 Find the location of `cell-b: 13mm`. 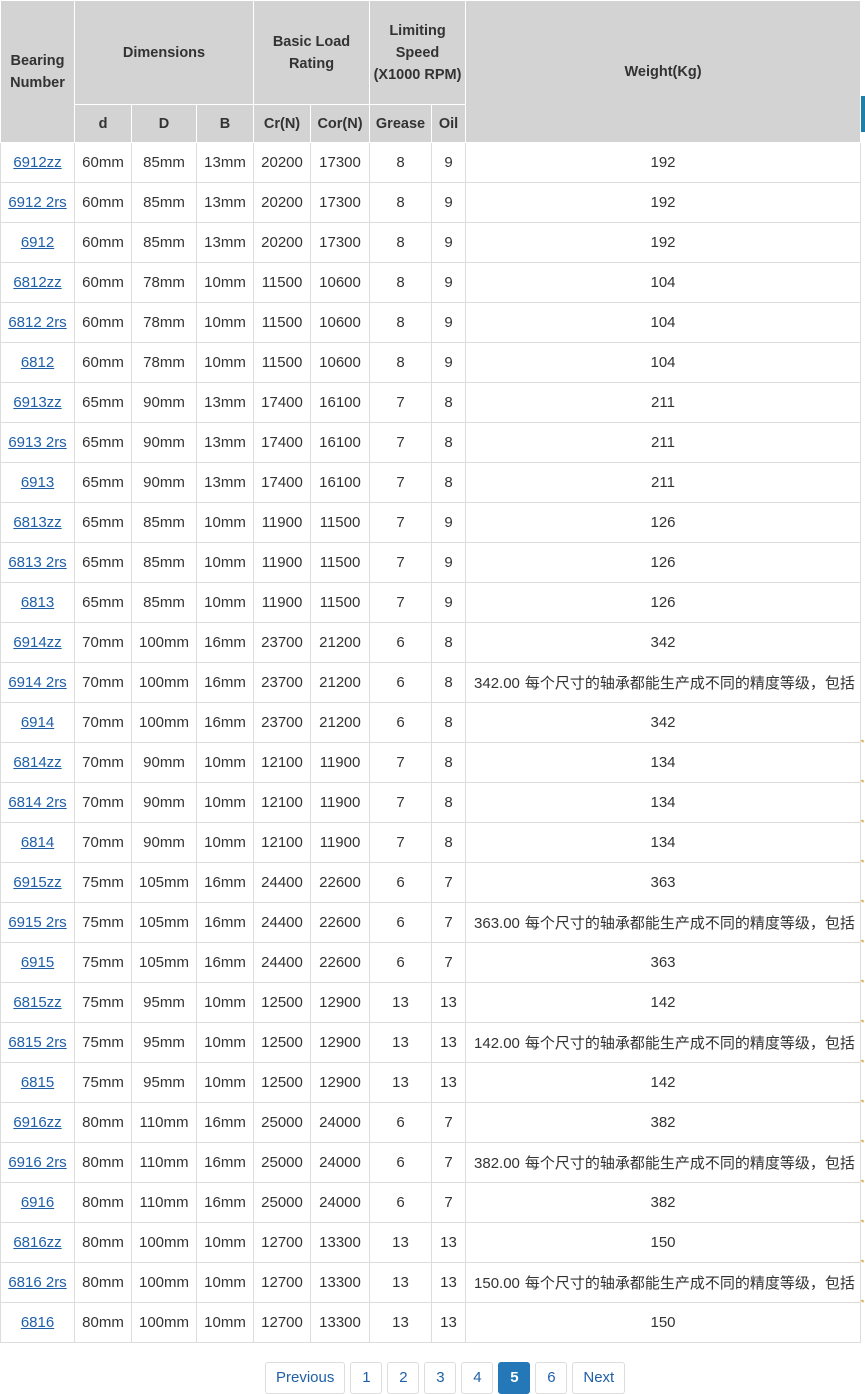

cell-b: 13mm is located at coordinates (225, 402).